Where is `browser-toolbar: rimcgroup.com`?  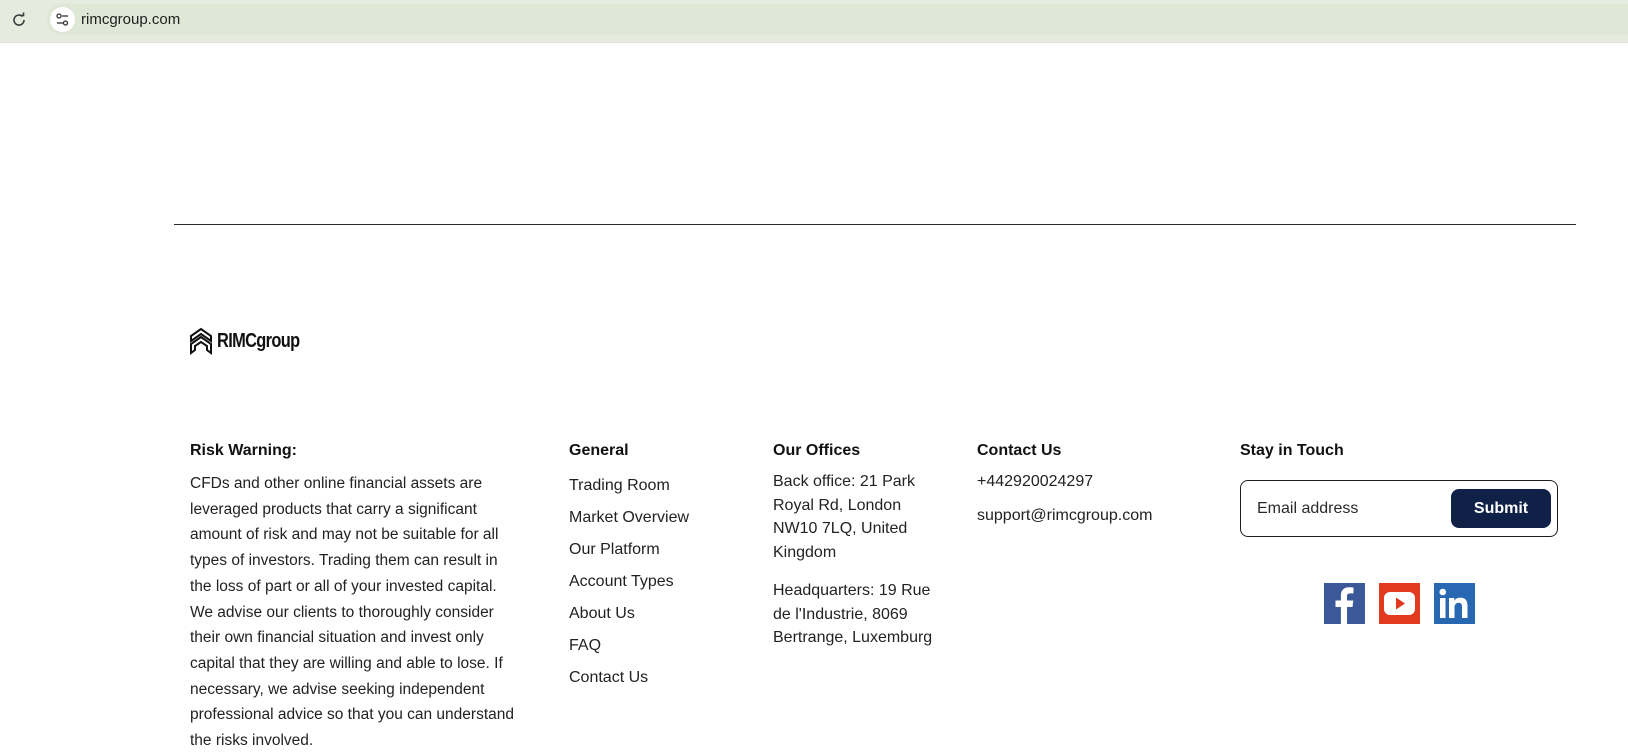 browser-toolbar: rimcgroup.com is located at coordinates (814, 21).